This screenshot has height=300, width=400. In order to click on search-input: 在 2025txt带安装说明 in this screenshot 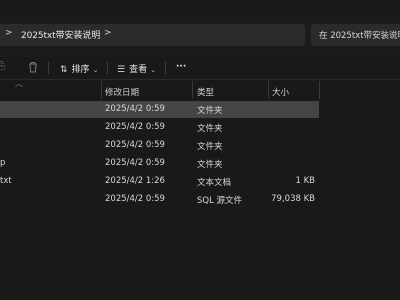, I will do `click(355, 35)`.